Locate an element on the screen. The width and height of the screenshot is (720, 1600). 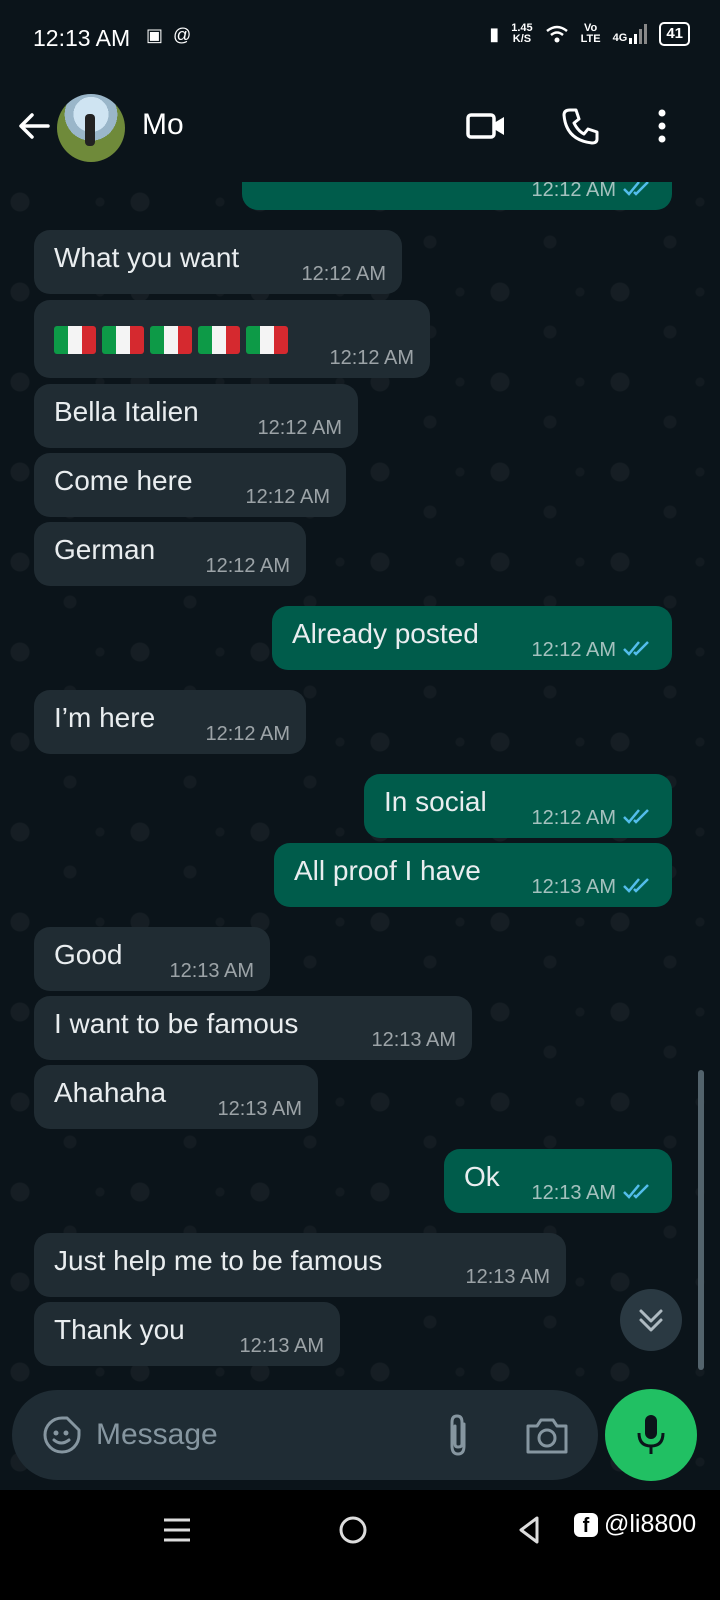
message-text: Already posted is located at coordinates (385, 633).